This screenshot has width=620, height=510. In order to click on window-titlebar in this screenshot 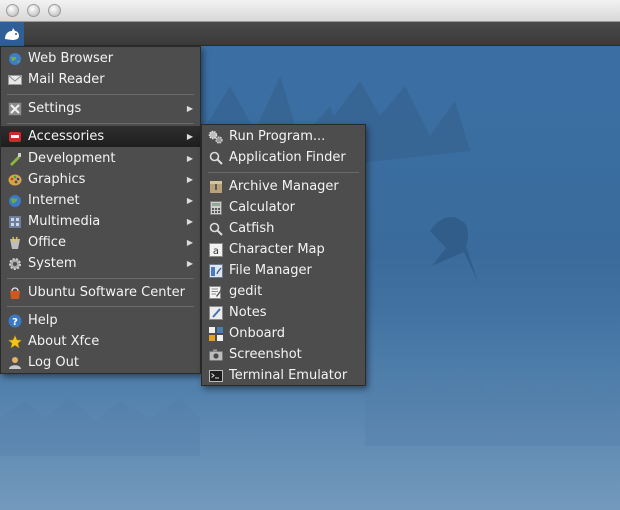, I will do `click(310, 11)`.